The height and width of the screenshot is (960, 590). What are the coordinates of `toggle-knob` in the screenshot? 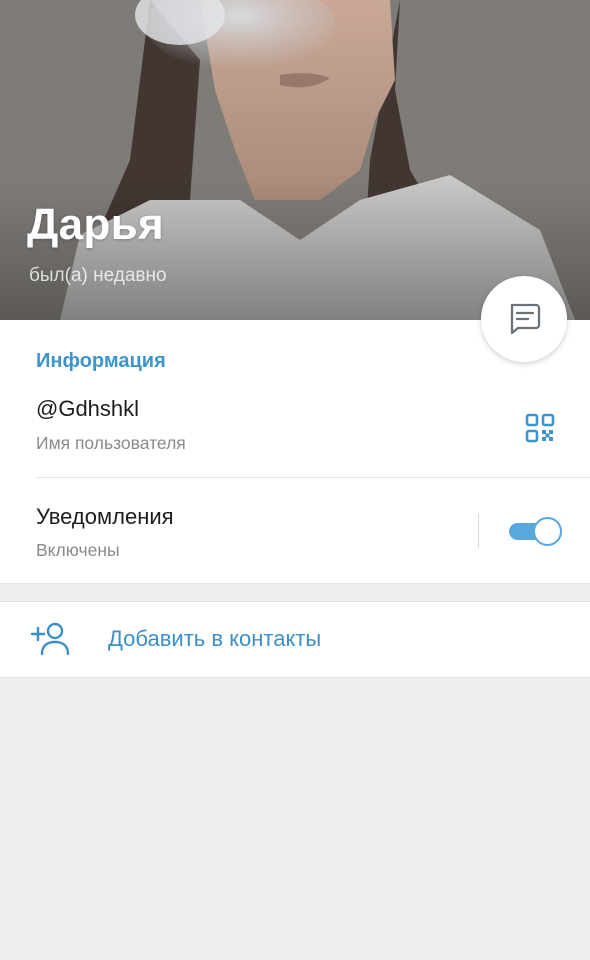 It's located at (547, 531).